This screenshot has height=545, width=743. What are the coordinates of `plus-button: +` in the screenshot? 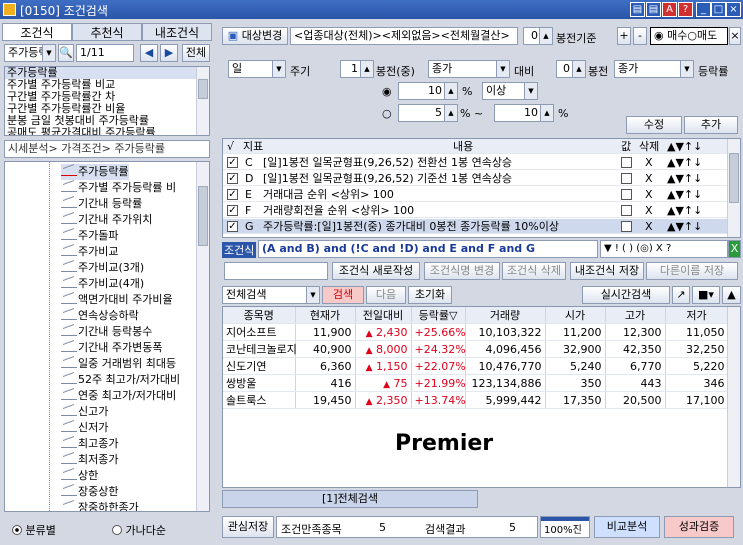 It's located at (624, 36).